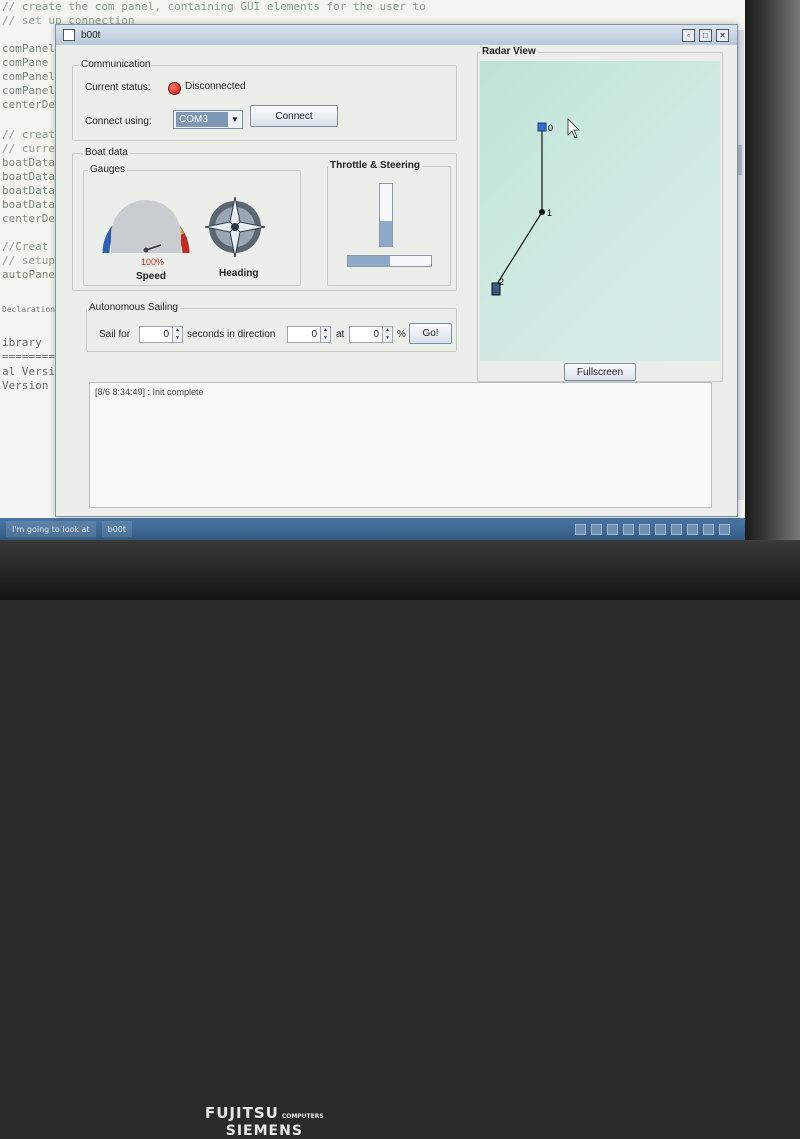 Image resolution: width=800 pixels, height=1139 pixels. What do you see at coordinates (151, 276) in the screenshot?
I see `speed-label: Speed` at bounding box center [151, 276].